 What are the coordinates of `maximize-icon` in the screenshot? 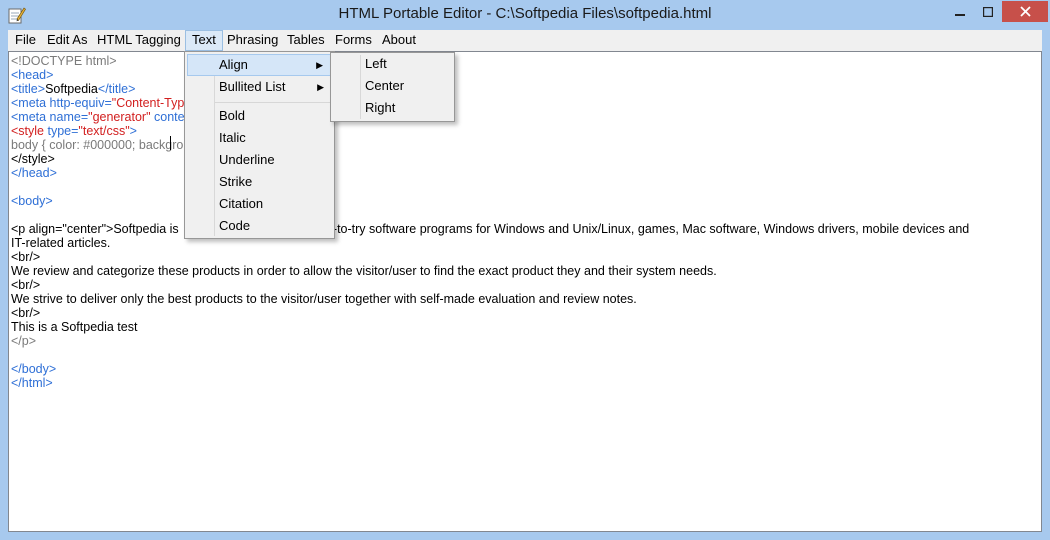 It's located at (988, 11).